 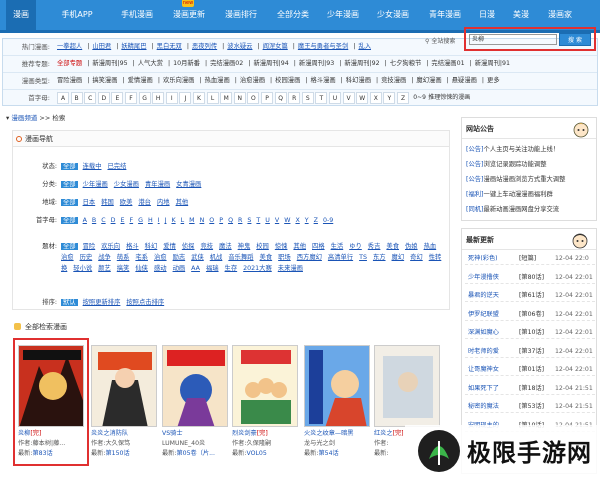 I want to click on update-name: 如果死下了, so click(x=483, y=389).